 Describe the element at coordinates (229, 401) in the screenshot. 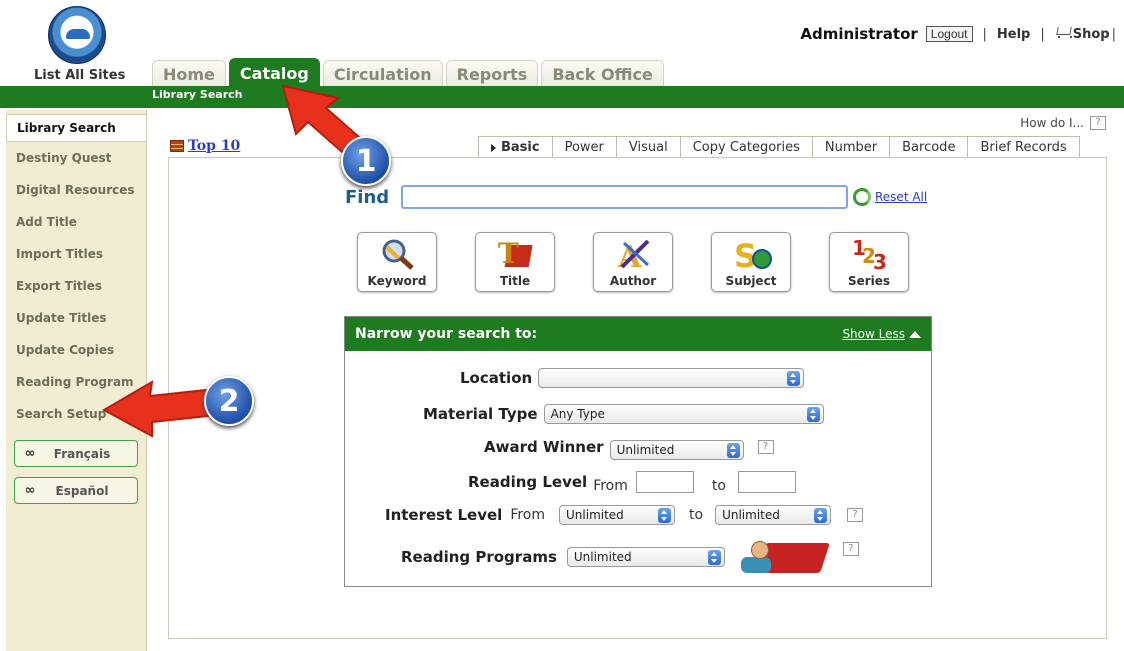

I see `step-2-badge: 2` at that location.